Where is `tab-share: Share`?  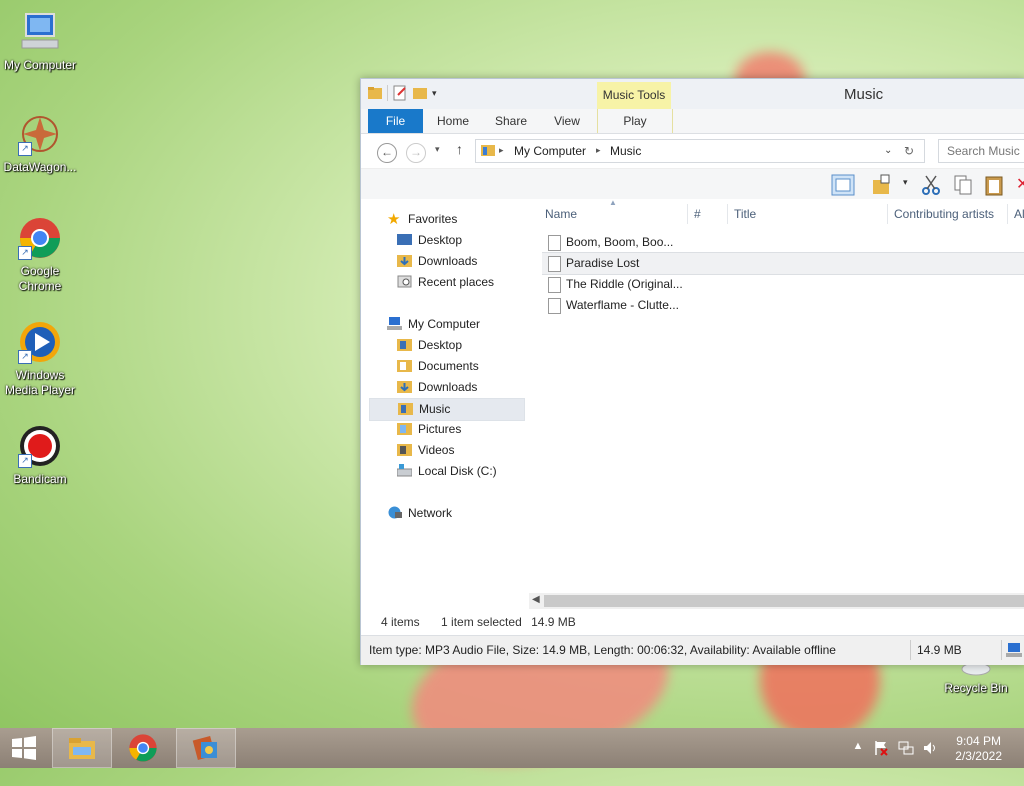
tab-share: Share is located at coordinates (511, 121).